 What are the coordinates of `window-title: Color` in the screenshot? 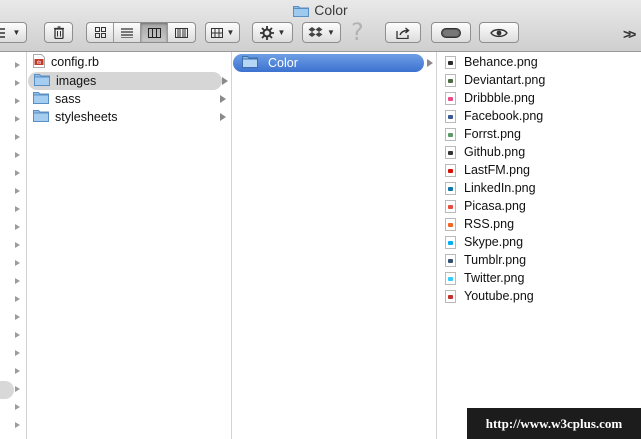 It's located at (320, 11).